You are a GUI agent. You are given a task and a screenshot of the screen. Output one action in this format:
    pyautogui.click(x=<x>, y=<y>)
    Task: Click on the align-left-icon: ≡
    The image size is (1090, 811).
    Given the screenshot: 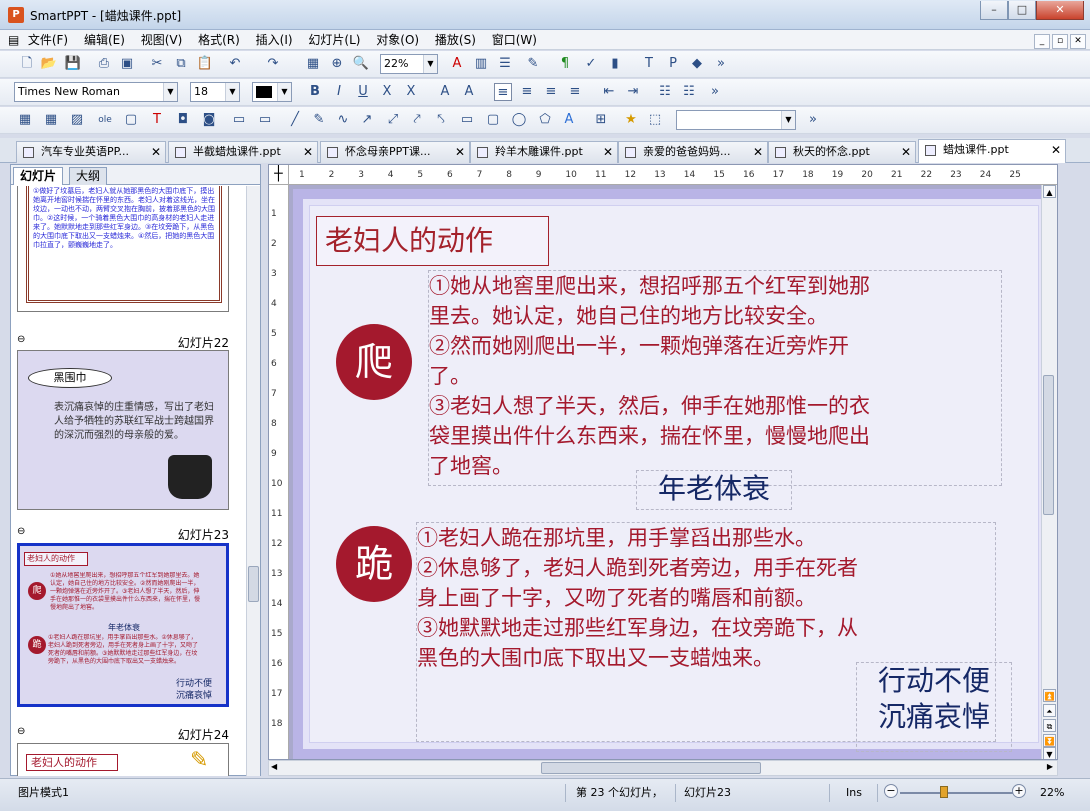 What is the action you would take?
    pyautogui.click(x=503, y=92)
    